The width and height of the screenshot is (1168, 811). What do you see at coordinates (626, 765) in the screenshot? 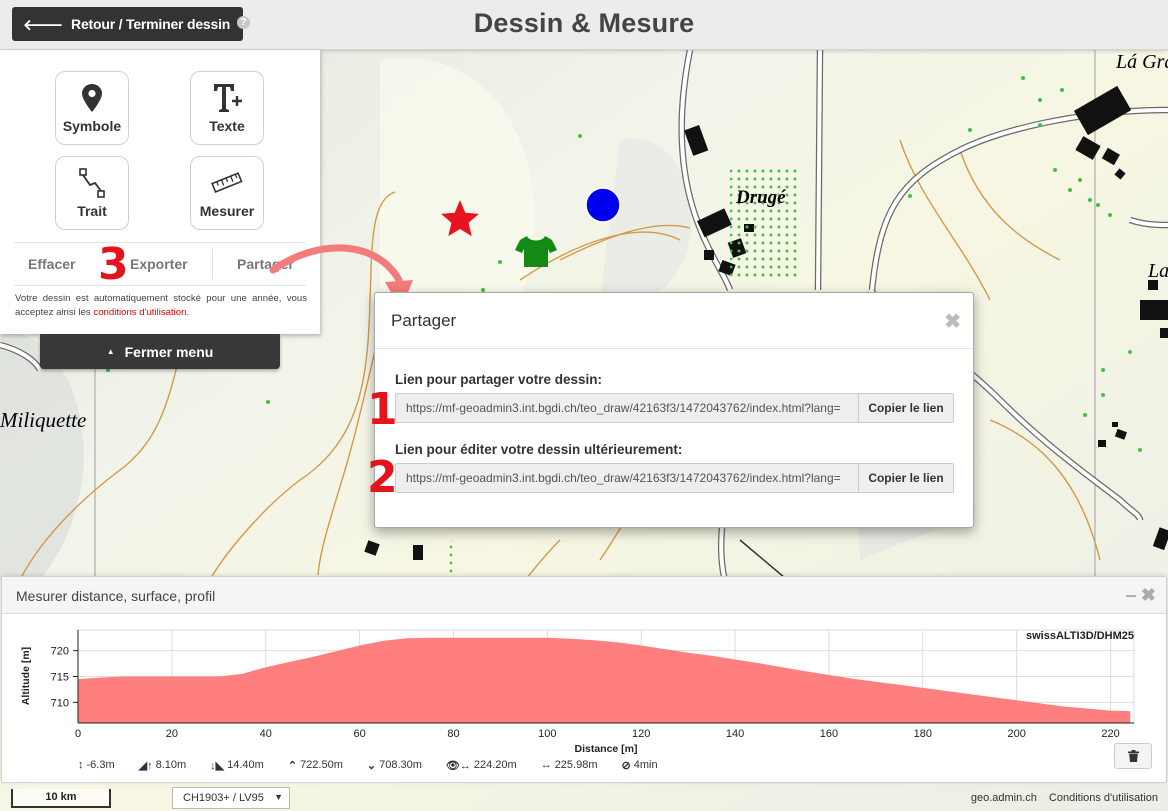
I see `clock-icon: ⊘` at bounding box center [626, 765].